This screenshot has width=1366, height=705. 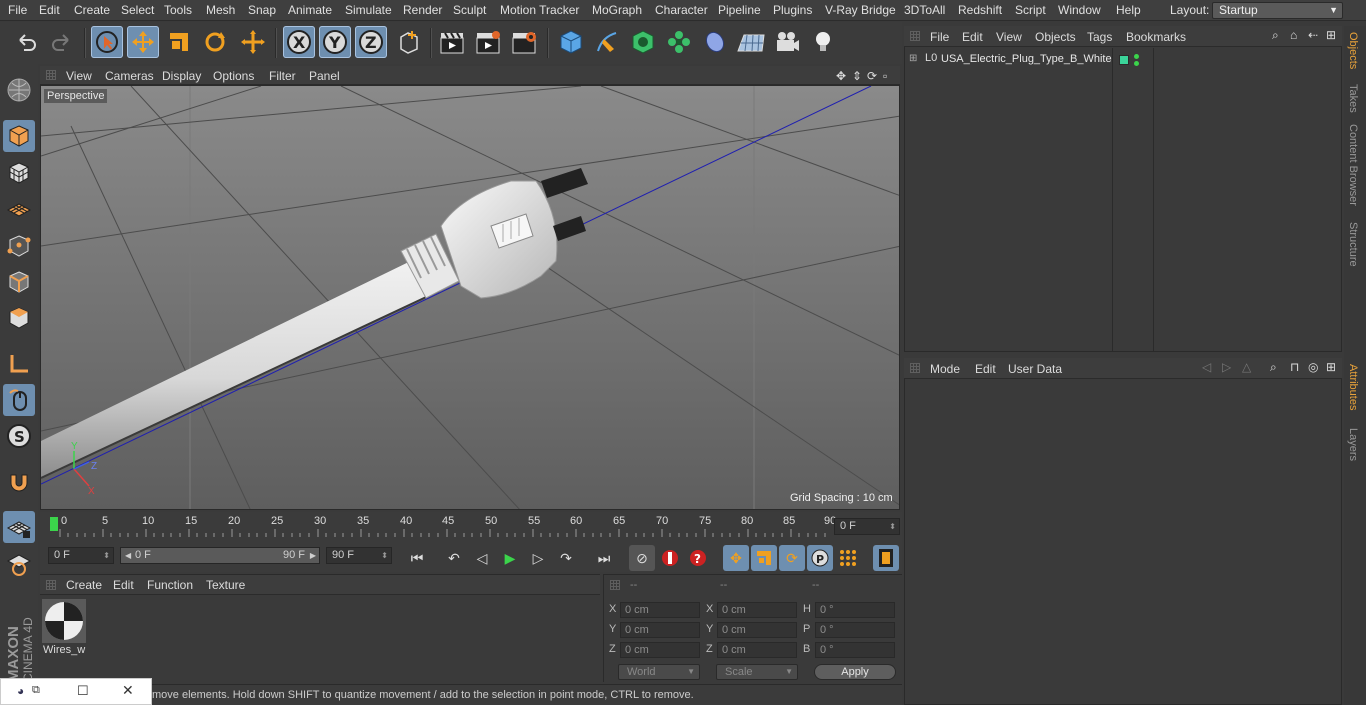 What do you see at coordinates (170, 585) in the screenshot?
I see `material-menu-function: Function` at bounding box center [170, 585].